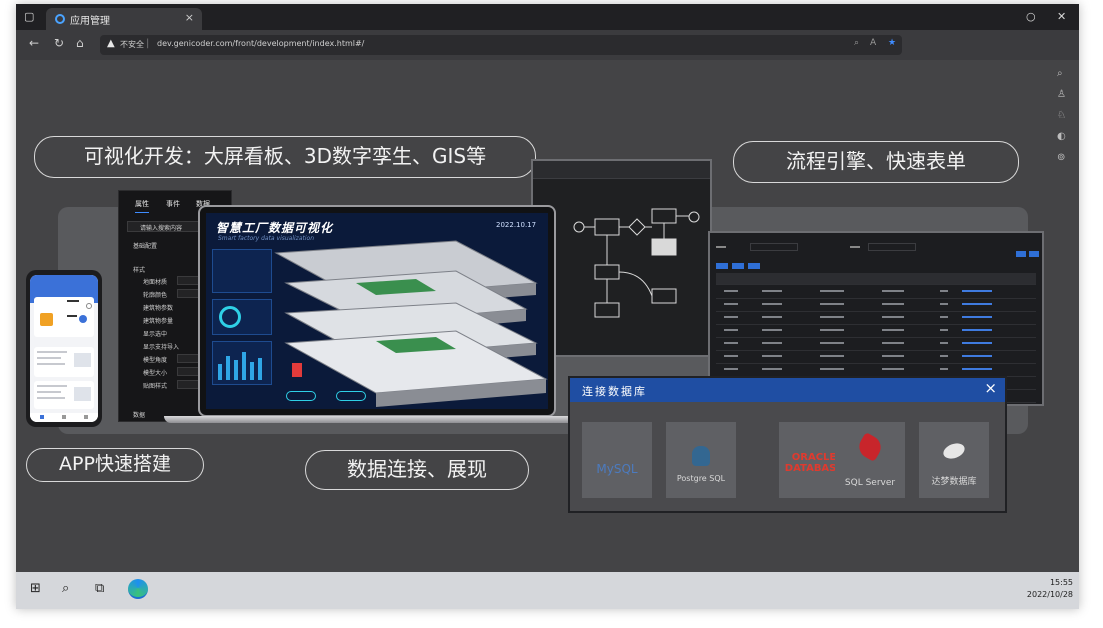 The width and height of the screenshot is (1103, 628). What do you see at coordinates (547, 17) in the screenshot?
I see `title-bar: ▢ 应用管理 × ○ ✕` at bounding box center [547, 17].